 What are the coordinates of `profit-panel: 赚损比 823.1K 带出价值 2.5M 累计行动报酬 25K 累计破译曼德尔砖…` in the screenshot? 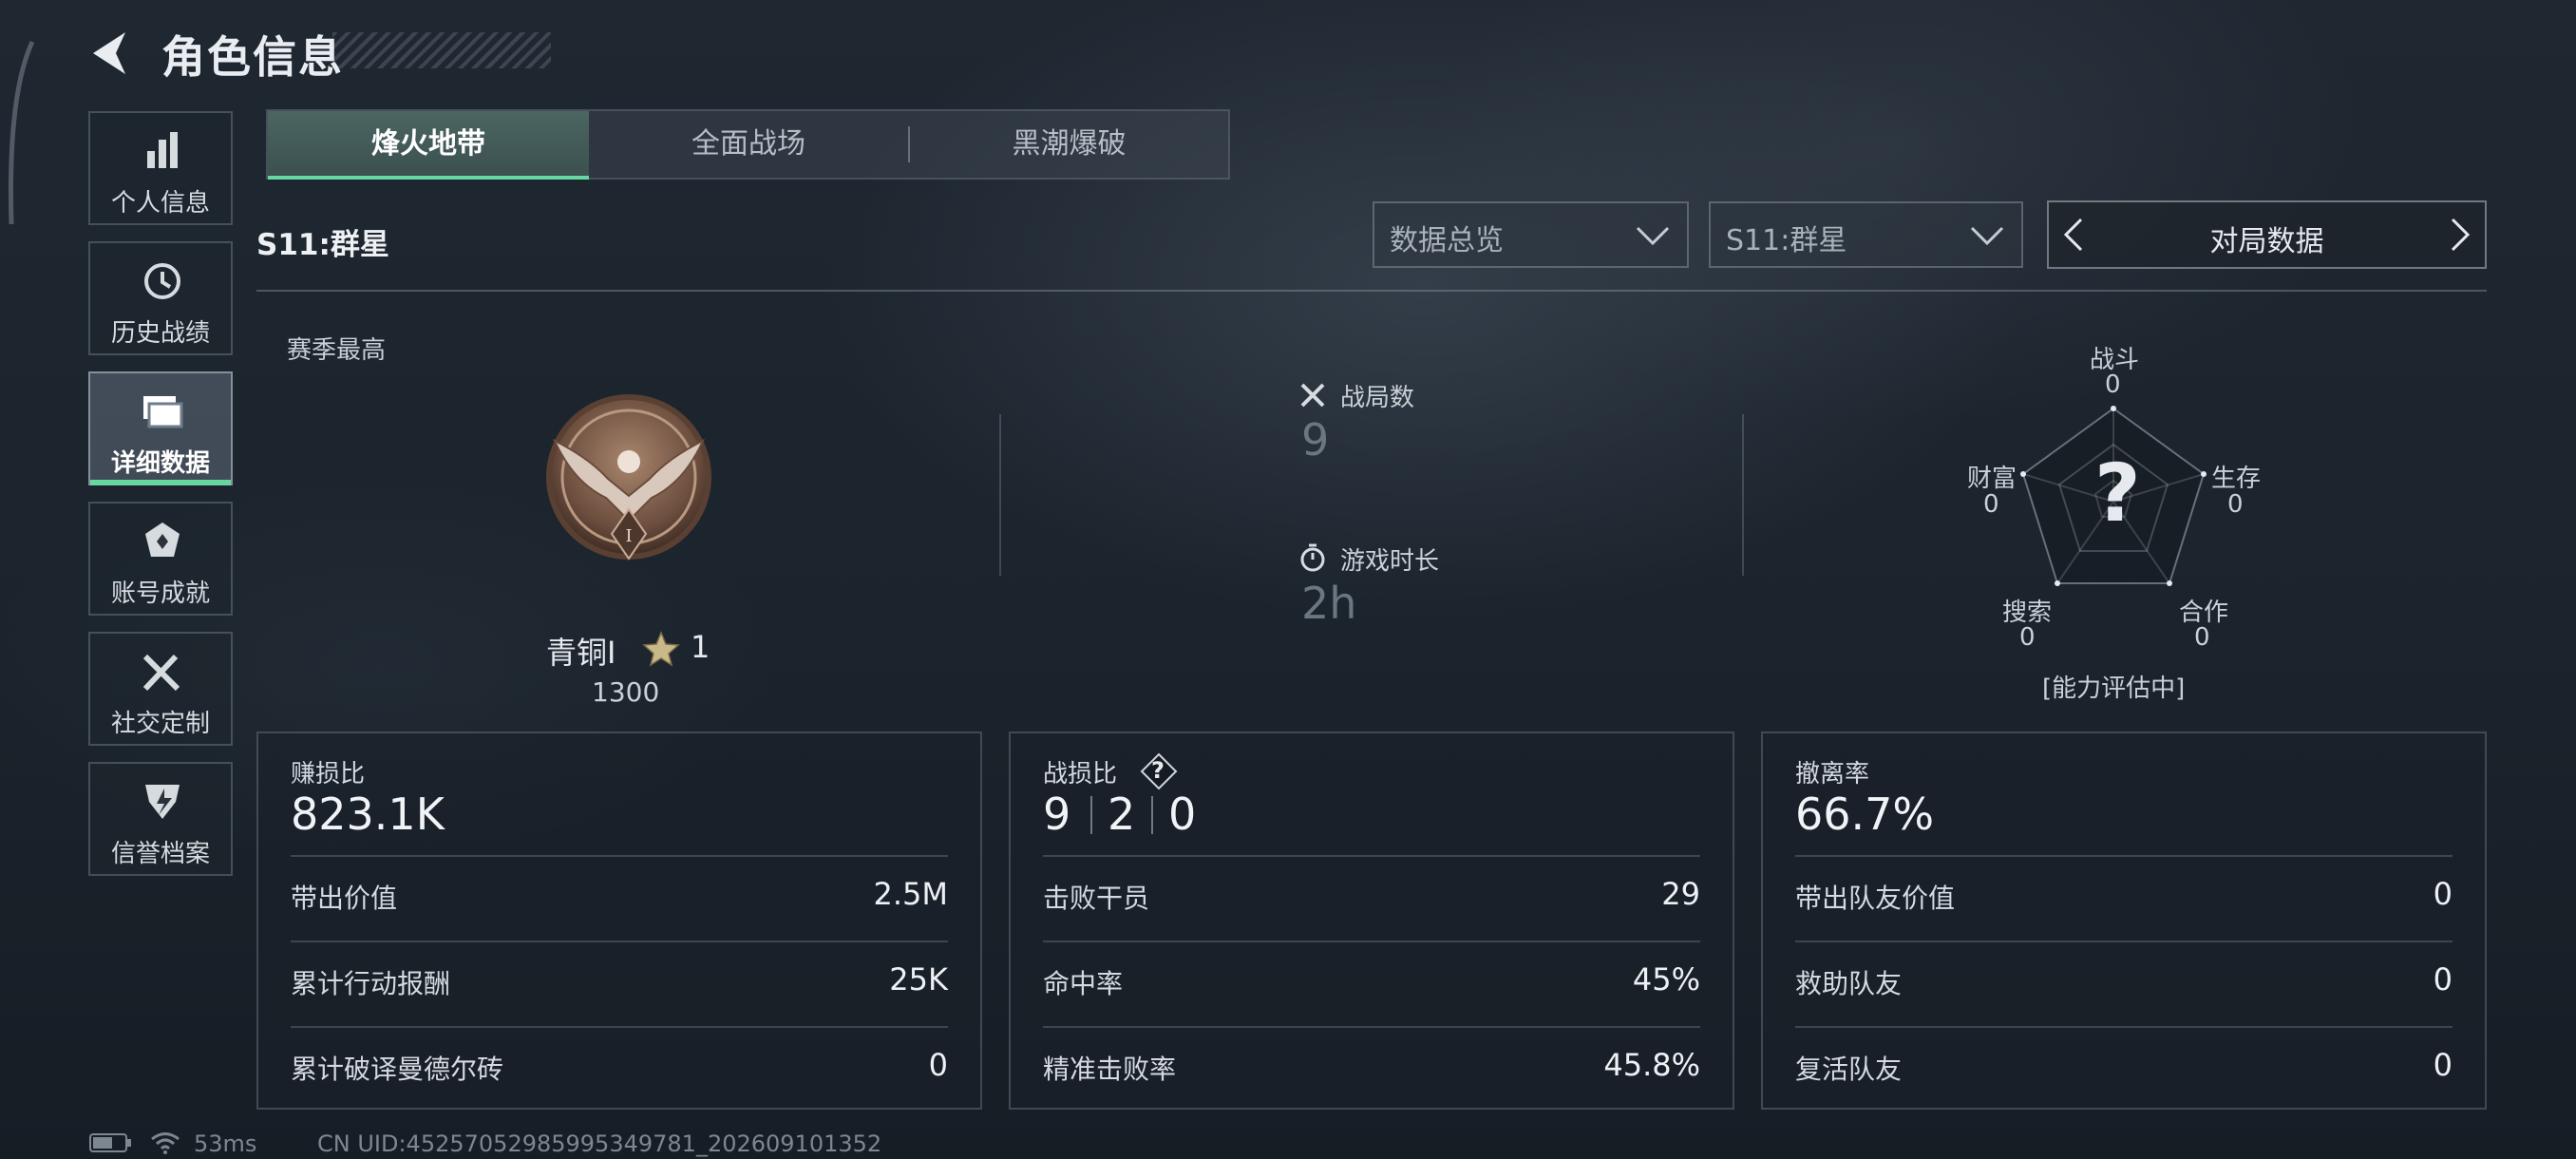 It's located at (619, 921).